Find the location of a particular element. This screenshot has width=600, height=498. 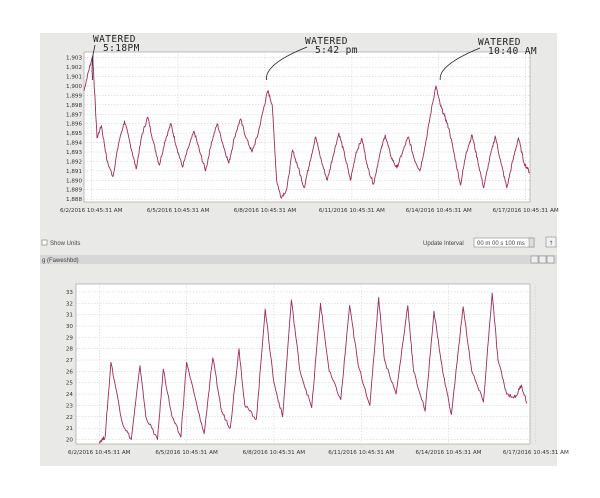

y-tick-label: 1,890 is located at coordinates (74, 181).